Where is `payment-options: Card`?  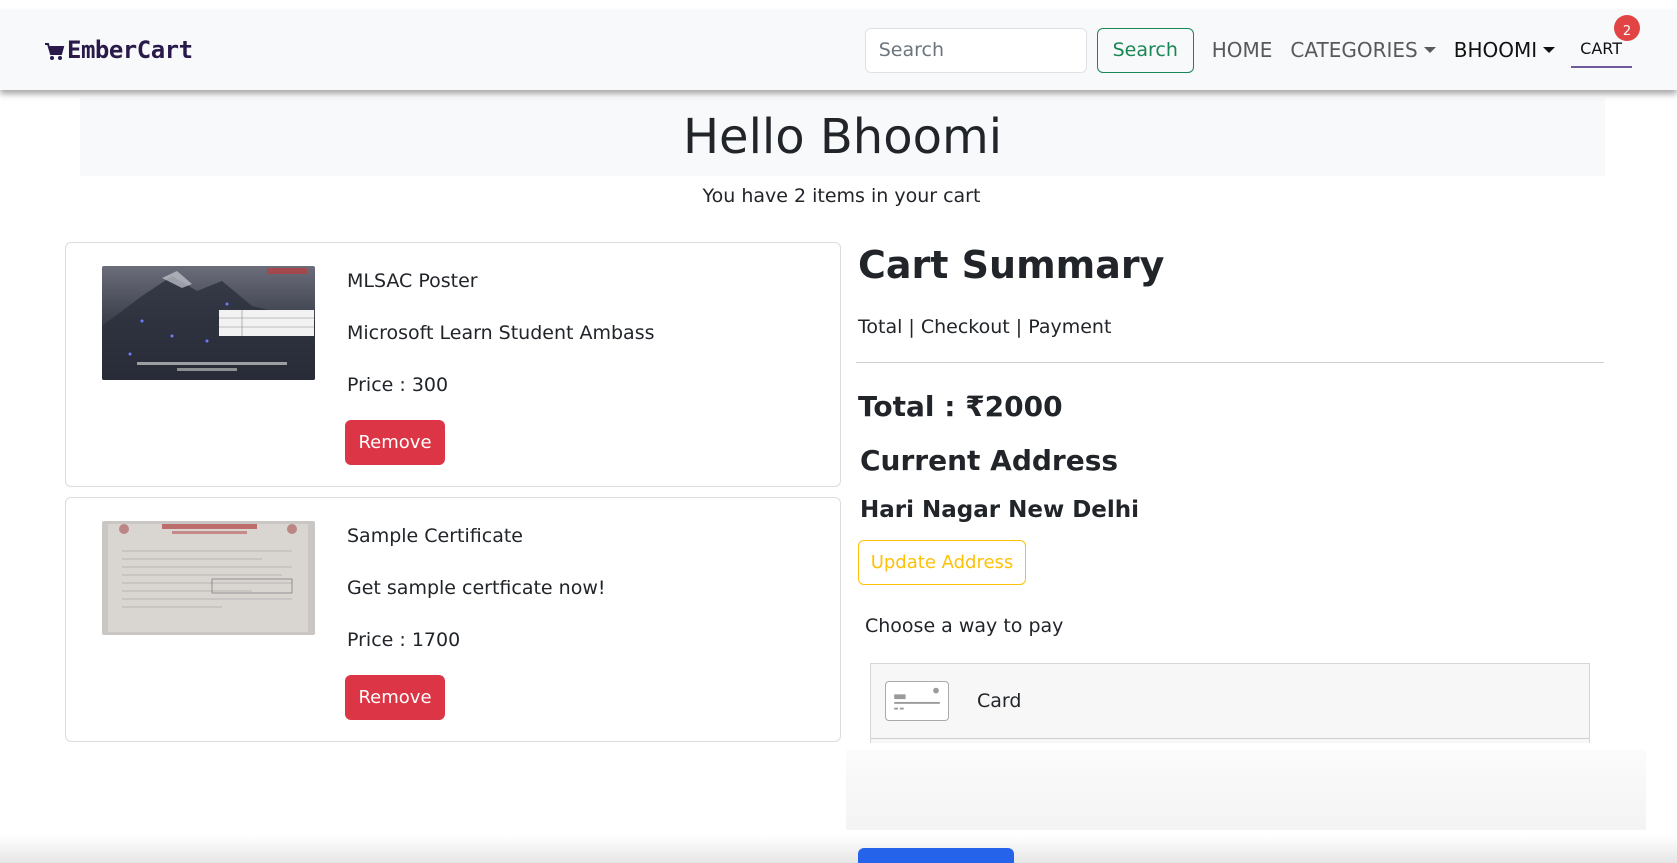 payment-options: Card is located at coordinates (1230, 703).